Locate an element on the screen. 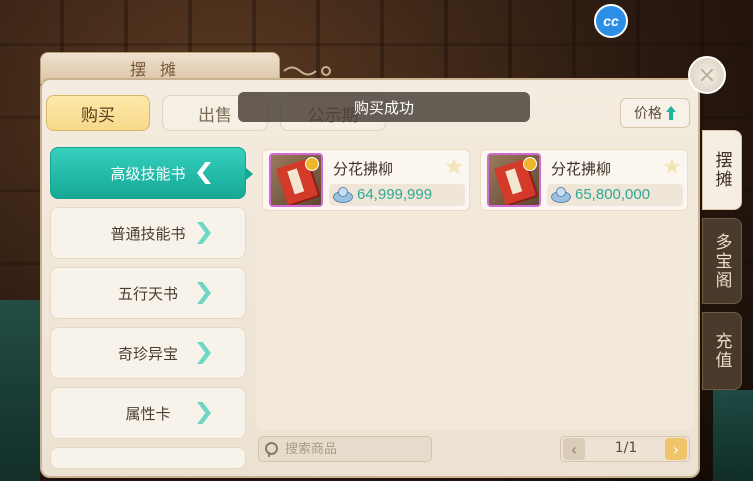 This screenshot has width=753, height=481. page-indicator: 1/1 is located at coordinates (626, 448).